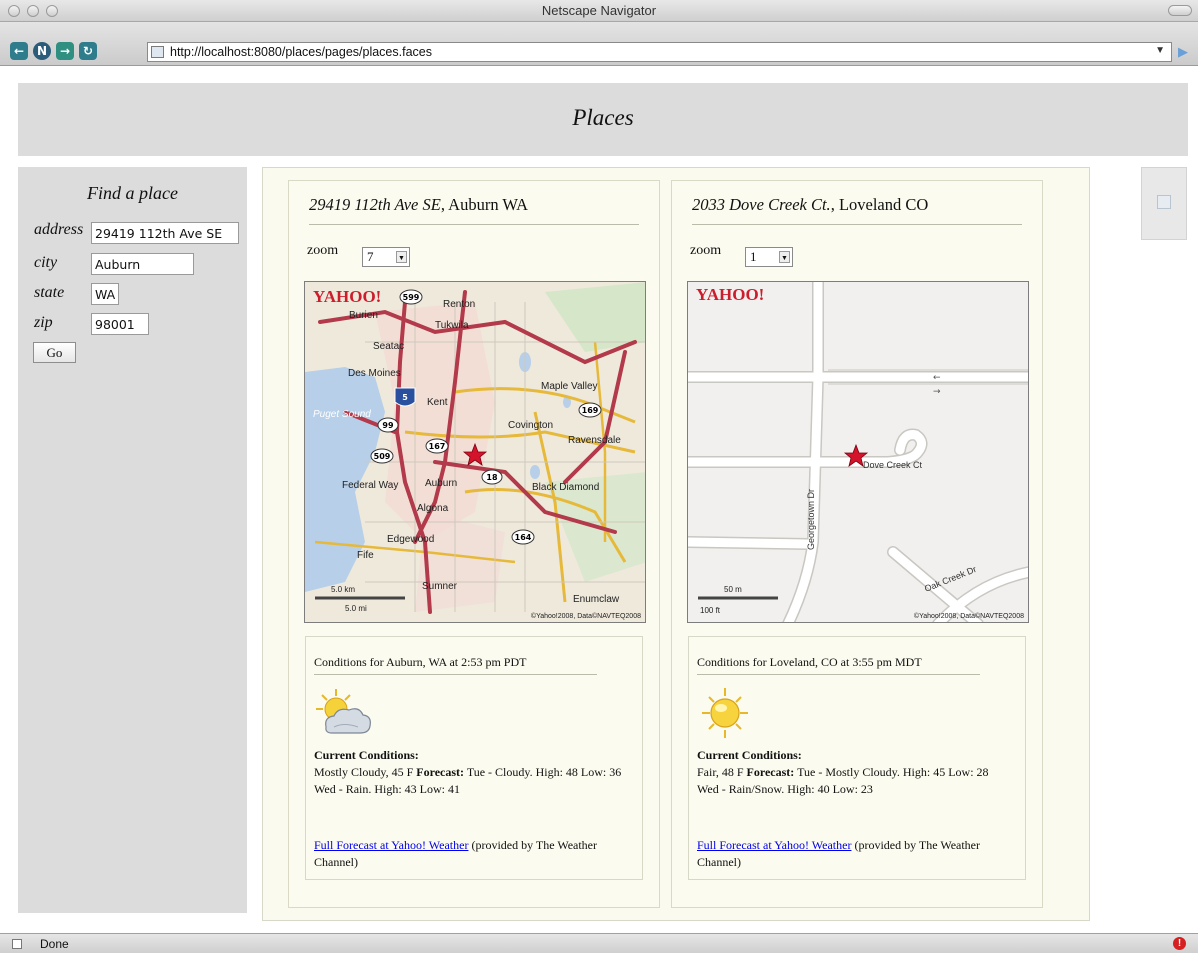 The width and height of the screenshot is (1198, 953). Describe the element at coordinates (1179, 943) in the screenshot. I see `alert-icon: !` at that location.